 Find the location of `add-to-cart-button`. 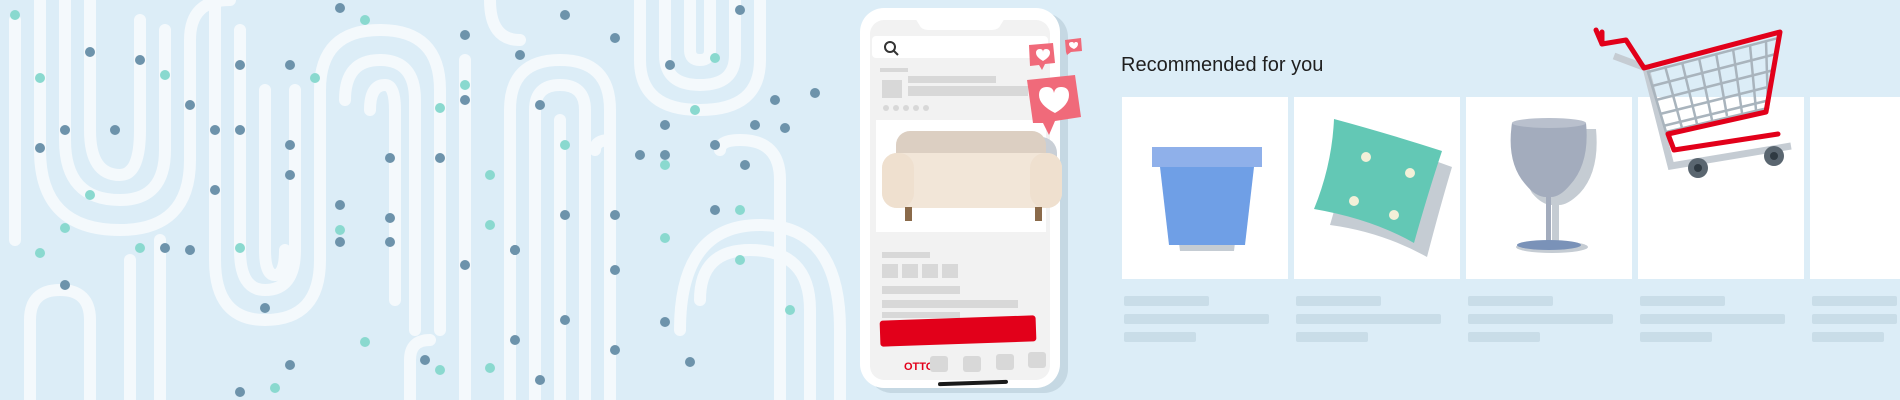

add-to-cart-button is located at coordinates (958, 331).